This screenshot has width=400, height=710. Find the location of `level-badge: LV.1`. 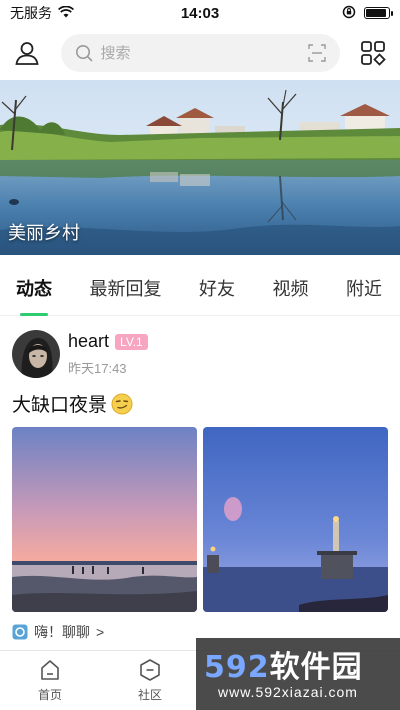

level-badge: LV.1 is located at coordinates (131, 341).